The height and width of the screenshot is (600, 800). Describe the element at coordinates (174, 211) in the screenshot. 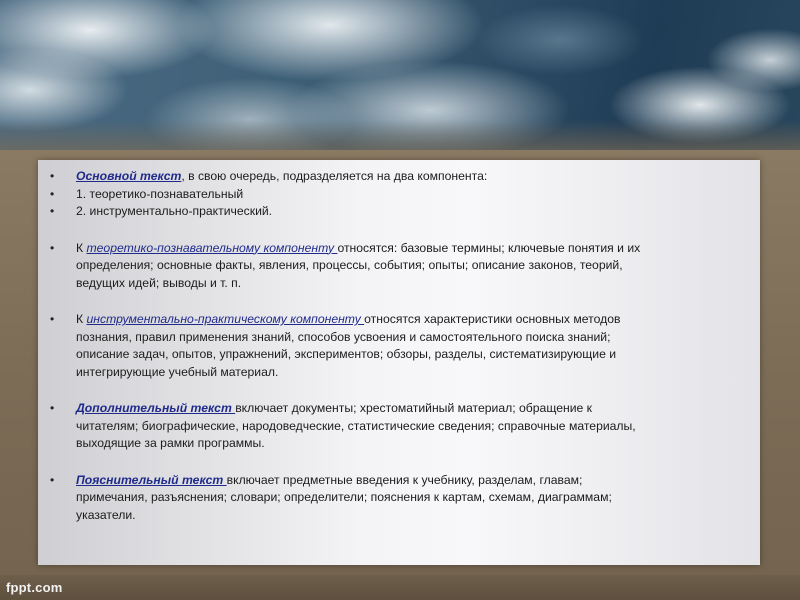

I see `text-segment: 2. инструментально-практический.` at that location.